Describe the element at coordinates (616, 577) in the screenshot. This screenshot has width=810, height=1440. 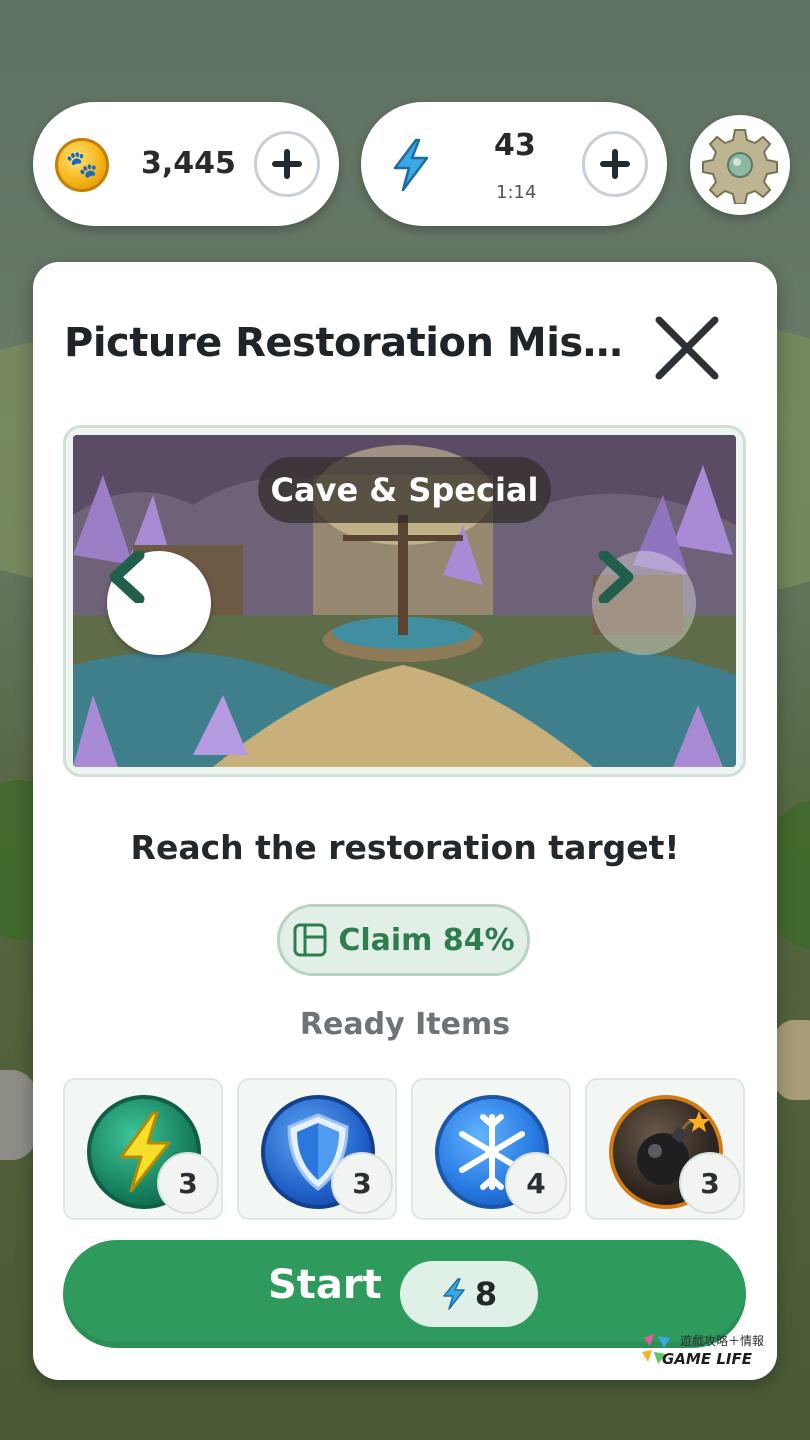
I see `chevron-right-icon` at that location.